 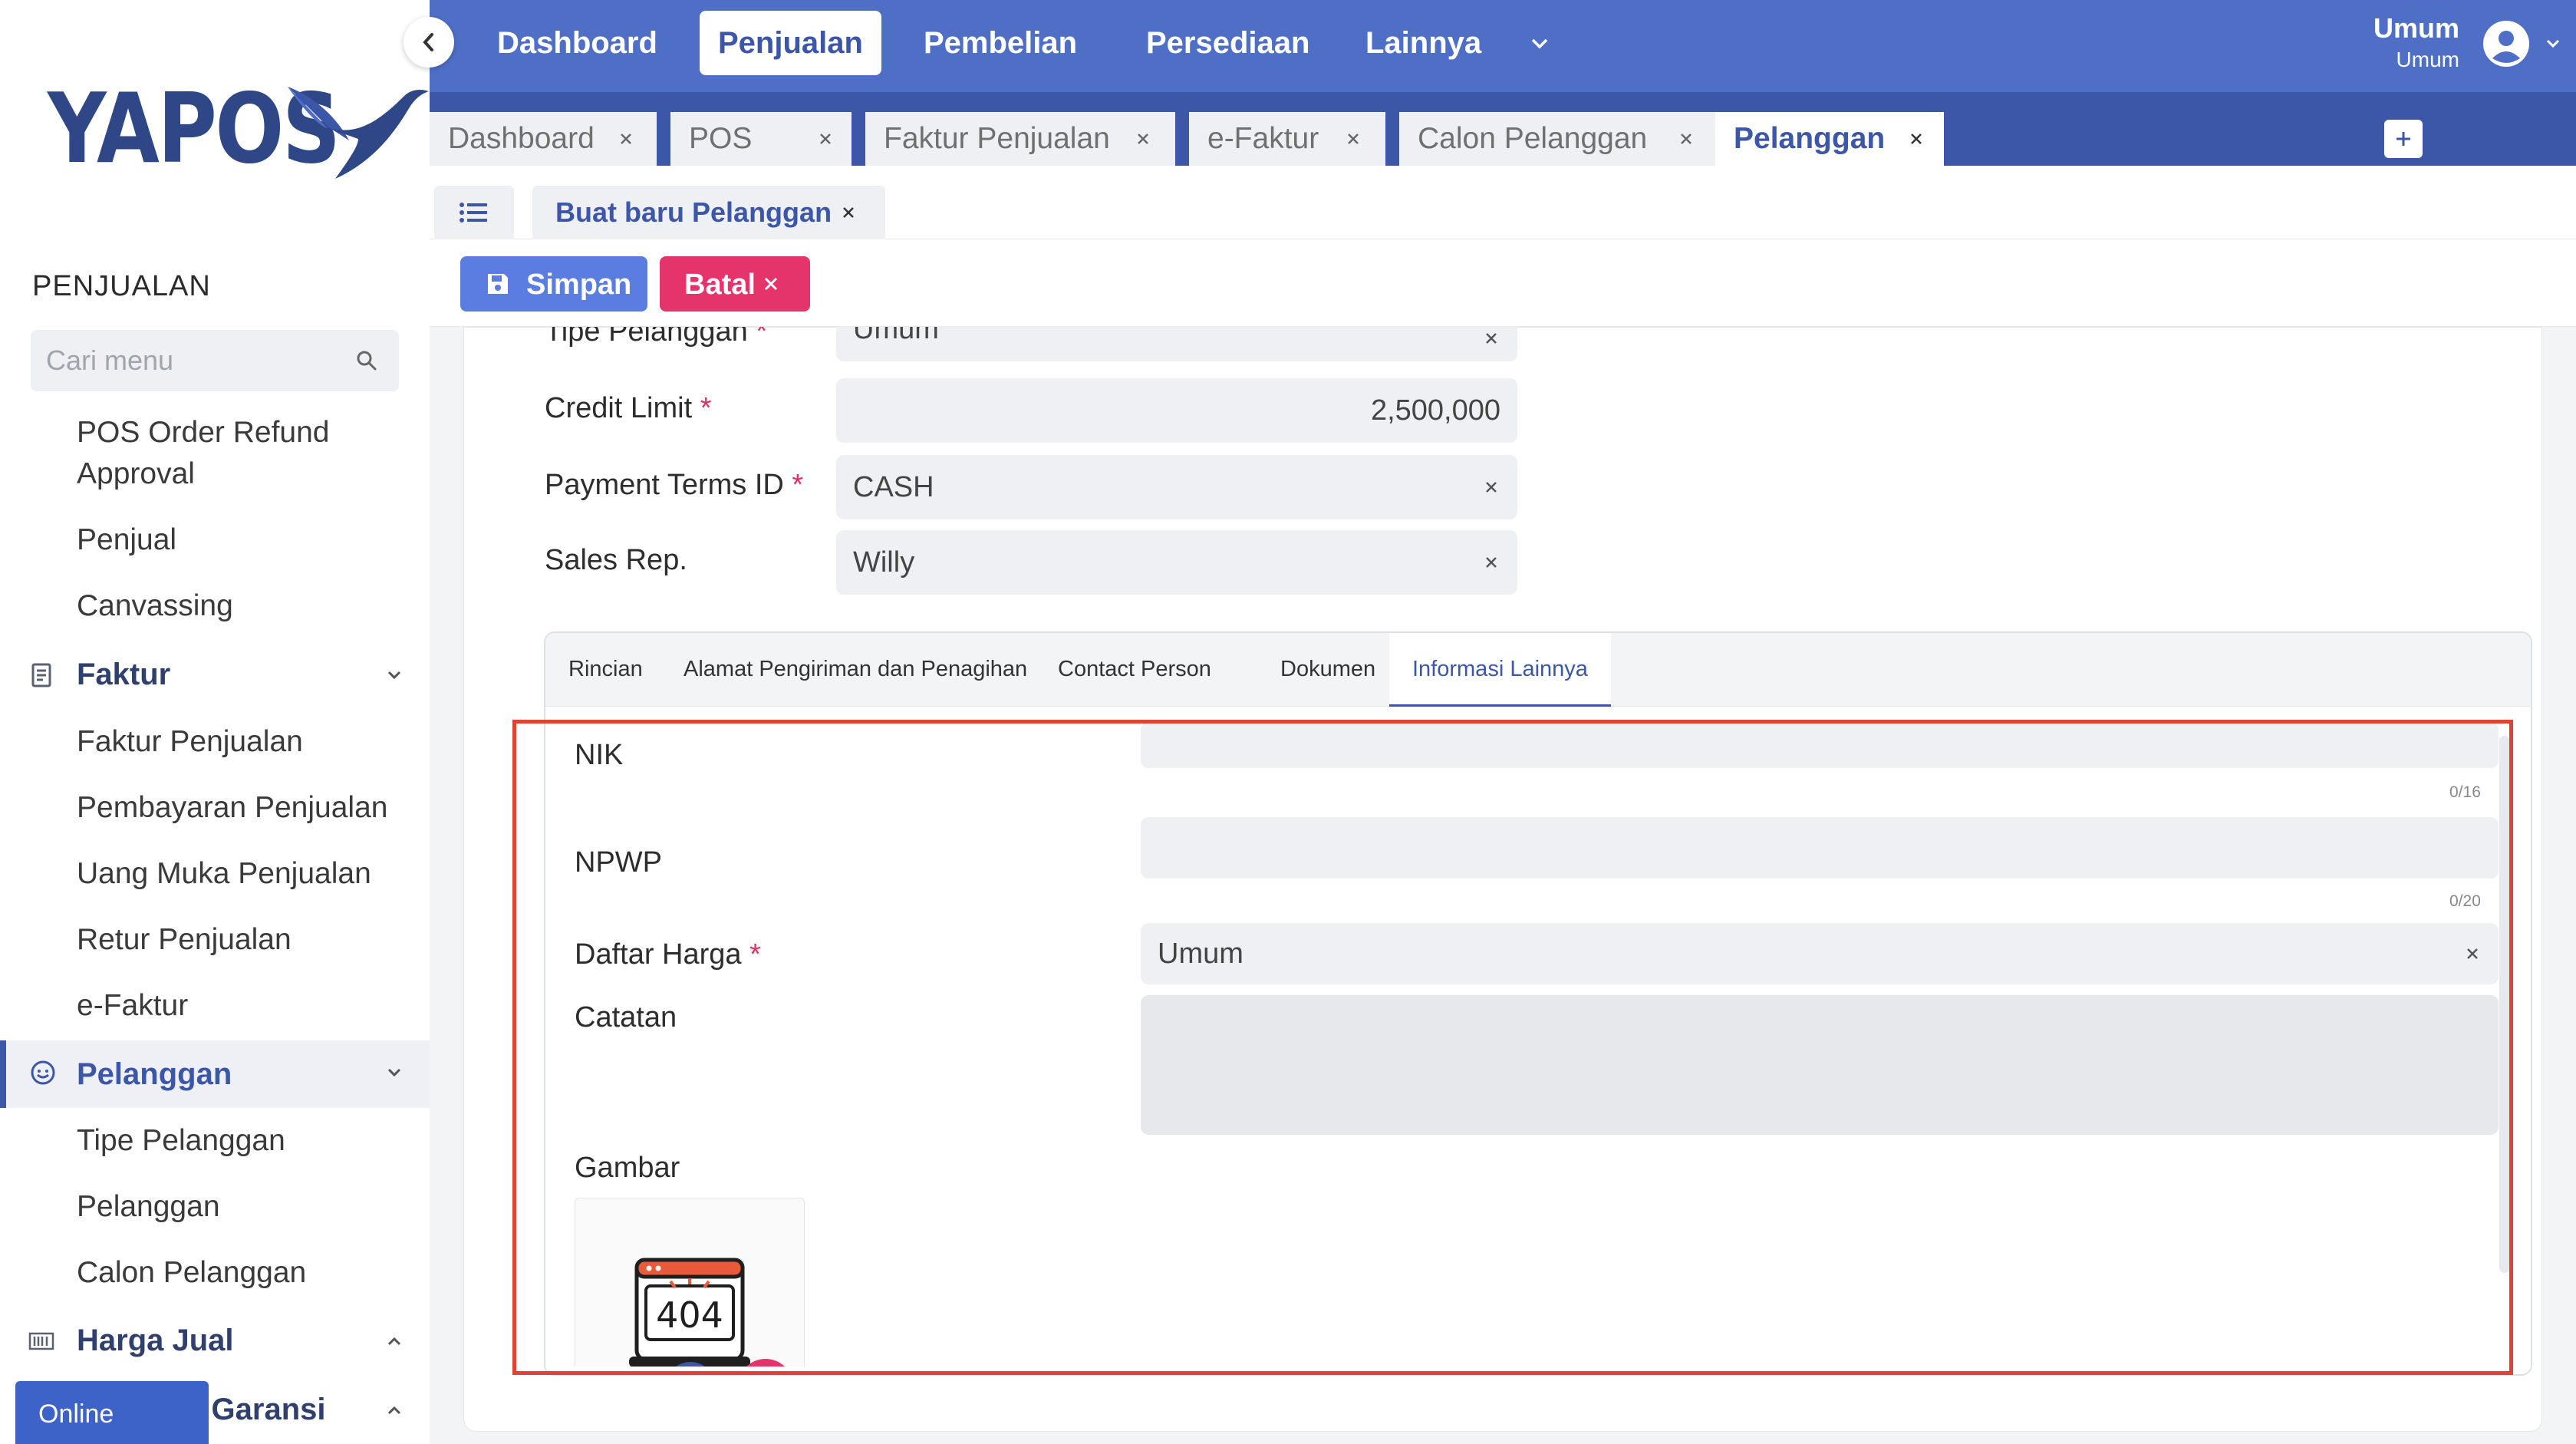 What do you see at coordinates (1263, 138) in the screenshot?
I see `tab-label: e-Faktur` at bounding box center [1263, 138].